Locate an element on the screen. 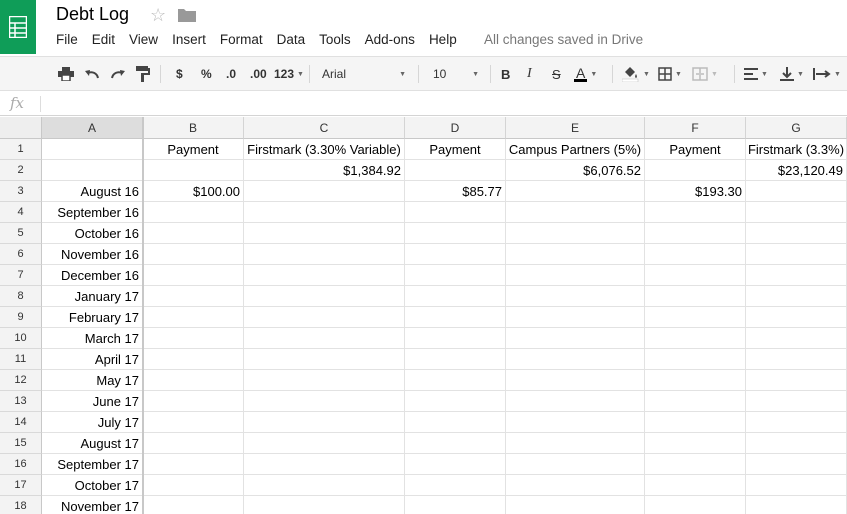 The height and width of the screenshot is (514, 847). cell-b1: Payment is located at coordinates (193, 149).